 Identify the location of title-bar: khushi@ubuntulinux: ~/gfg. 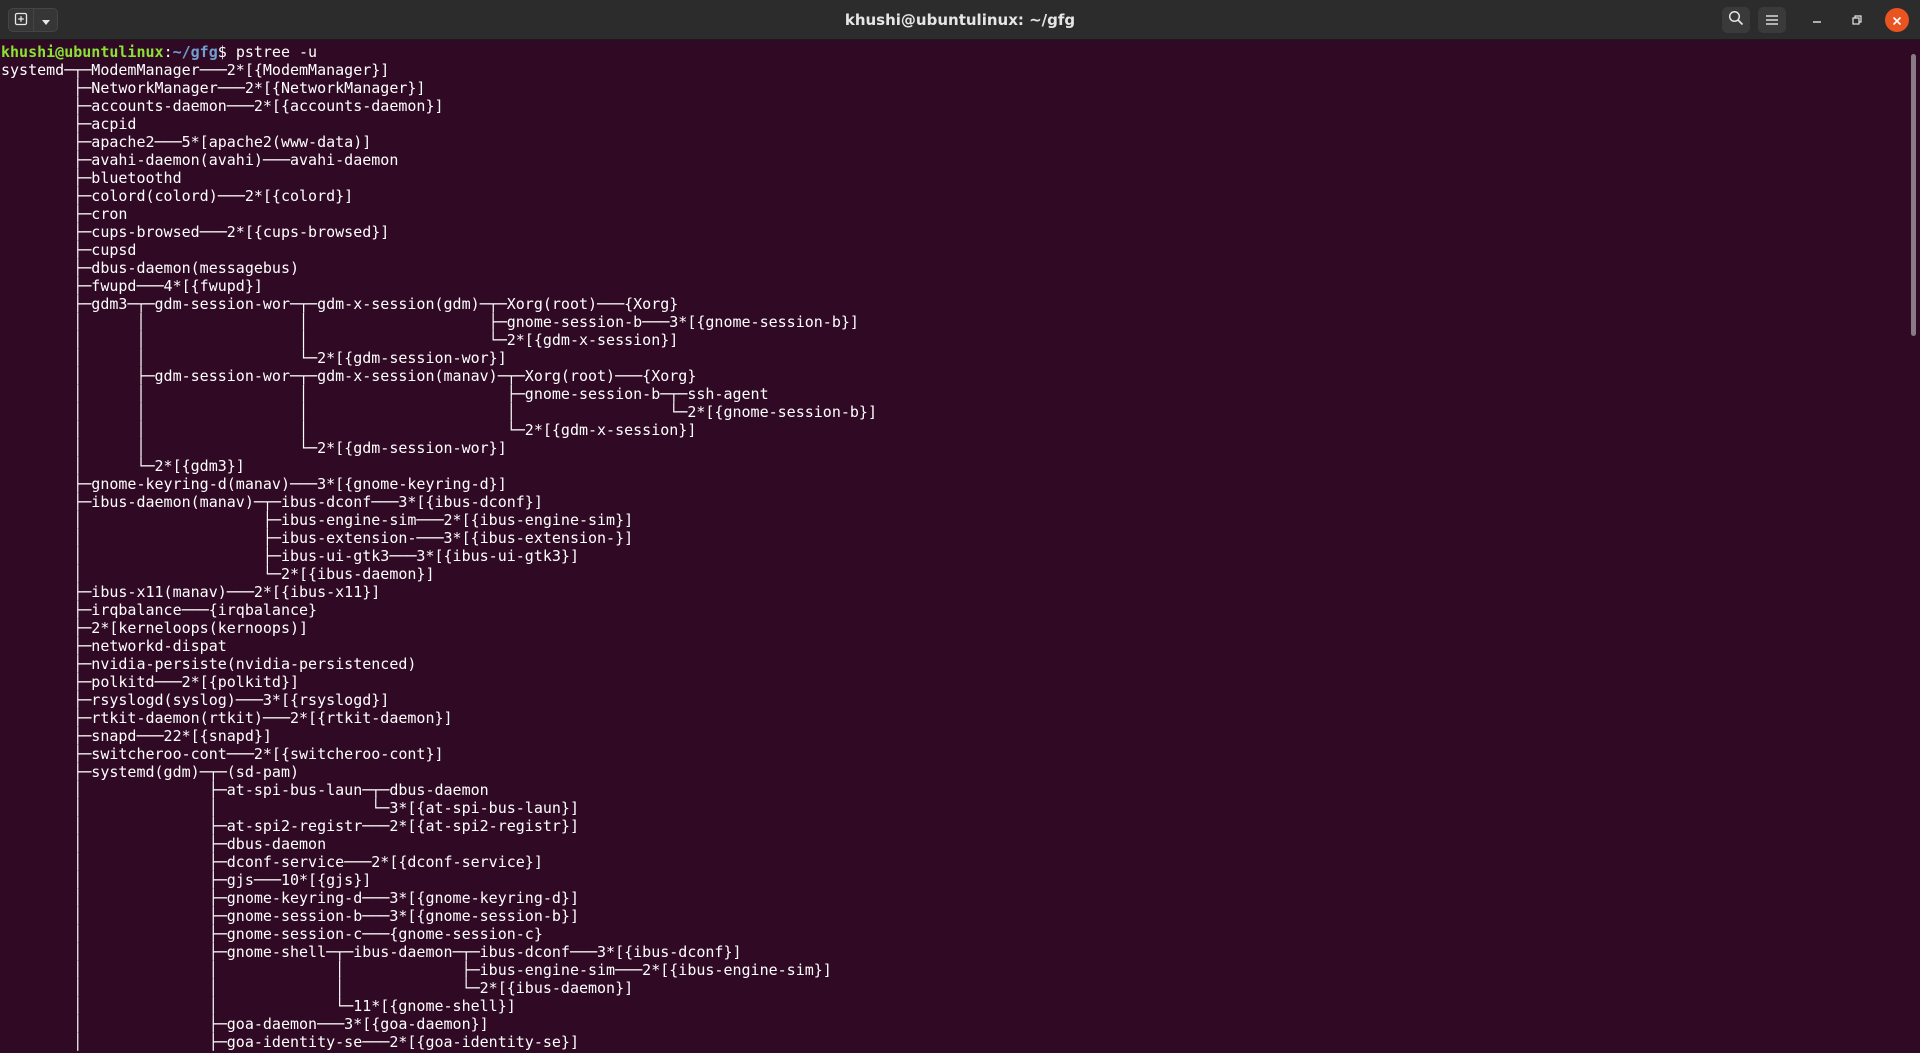
(960, 20).